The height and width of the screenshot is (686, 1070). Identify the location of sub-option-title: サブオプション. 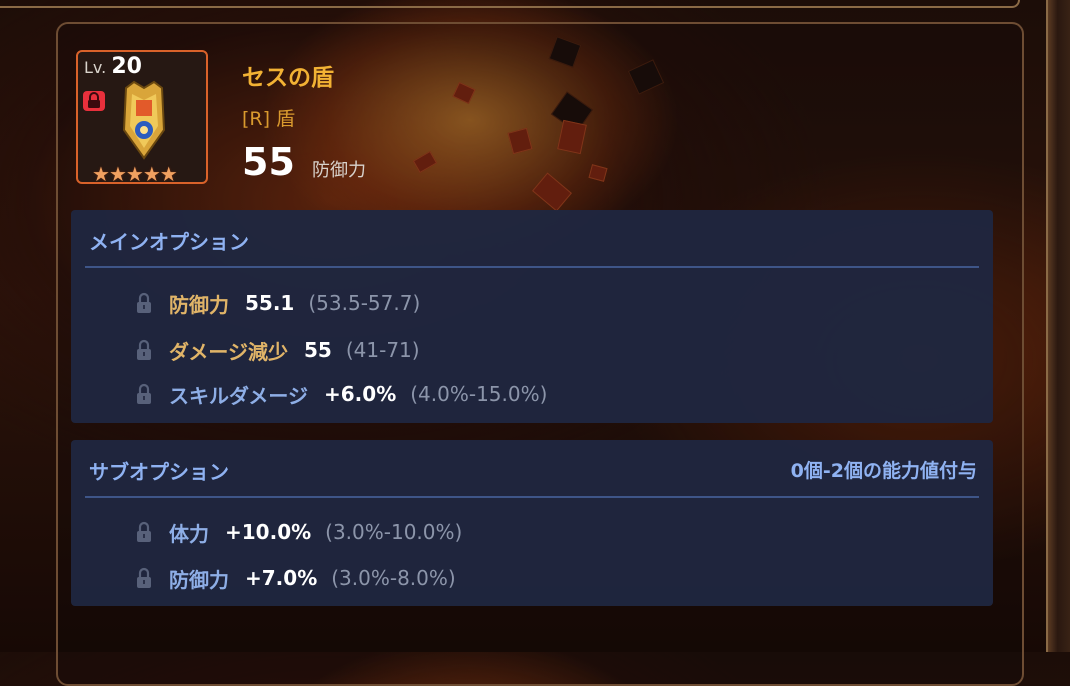
(159, 472).